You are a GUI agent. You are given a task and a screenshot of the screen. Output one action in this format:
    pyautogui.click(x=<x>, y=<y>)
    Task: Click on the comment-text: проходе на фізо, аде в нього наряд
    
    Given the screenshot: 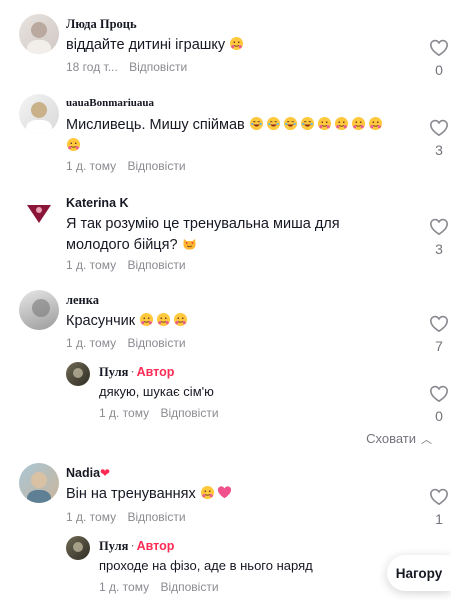 What is the action you would take?
    pyautogui.click(x=239, y=565)
    